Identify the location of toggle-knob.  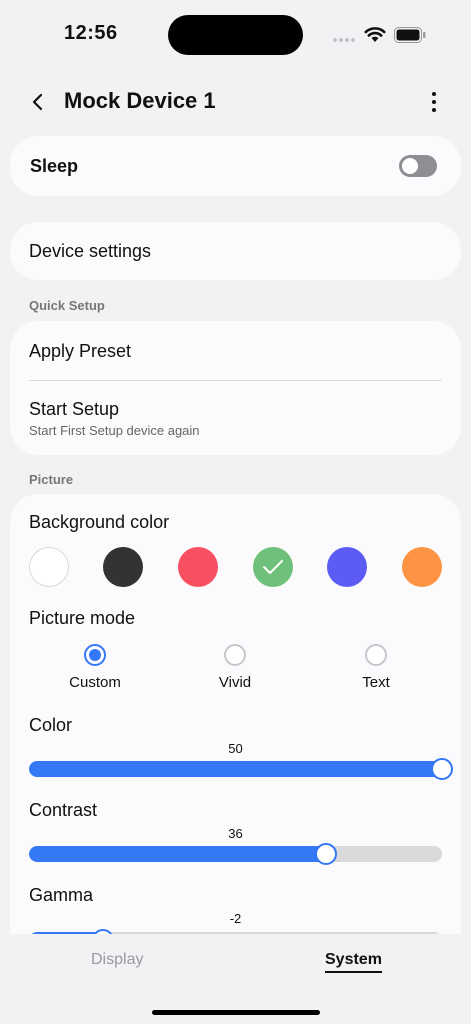
(410, 166).